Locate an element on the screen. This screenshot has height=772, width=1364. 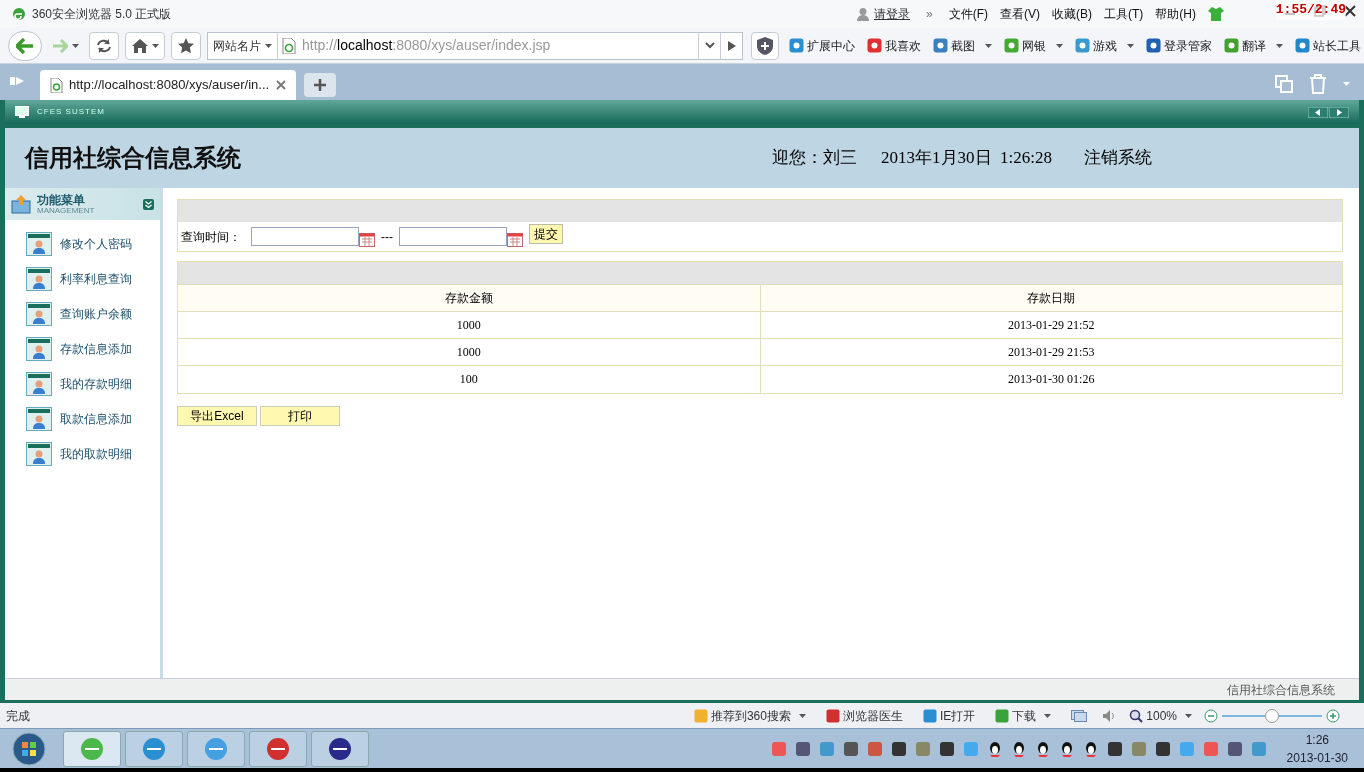
menu-item: 查询账户余额 is located at coordinates (93, 314).